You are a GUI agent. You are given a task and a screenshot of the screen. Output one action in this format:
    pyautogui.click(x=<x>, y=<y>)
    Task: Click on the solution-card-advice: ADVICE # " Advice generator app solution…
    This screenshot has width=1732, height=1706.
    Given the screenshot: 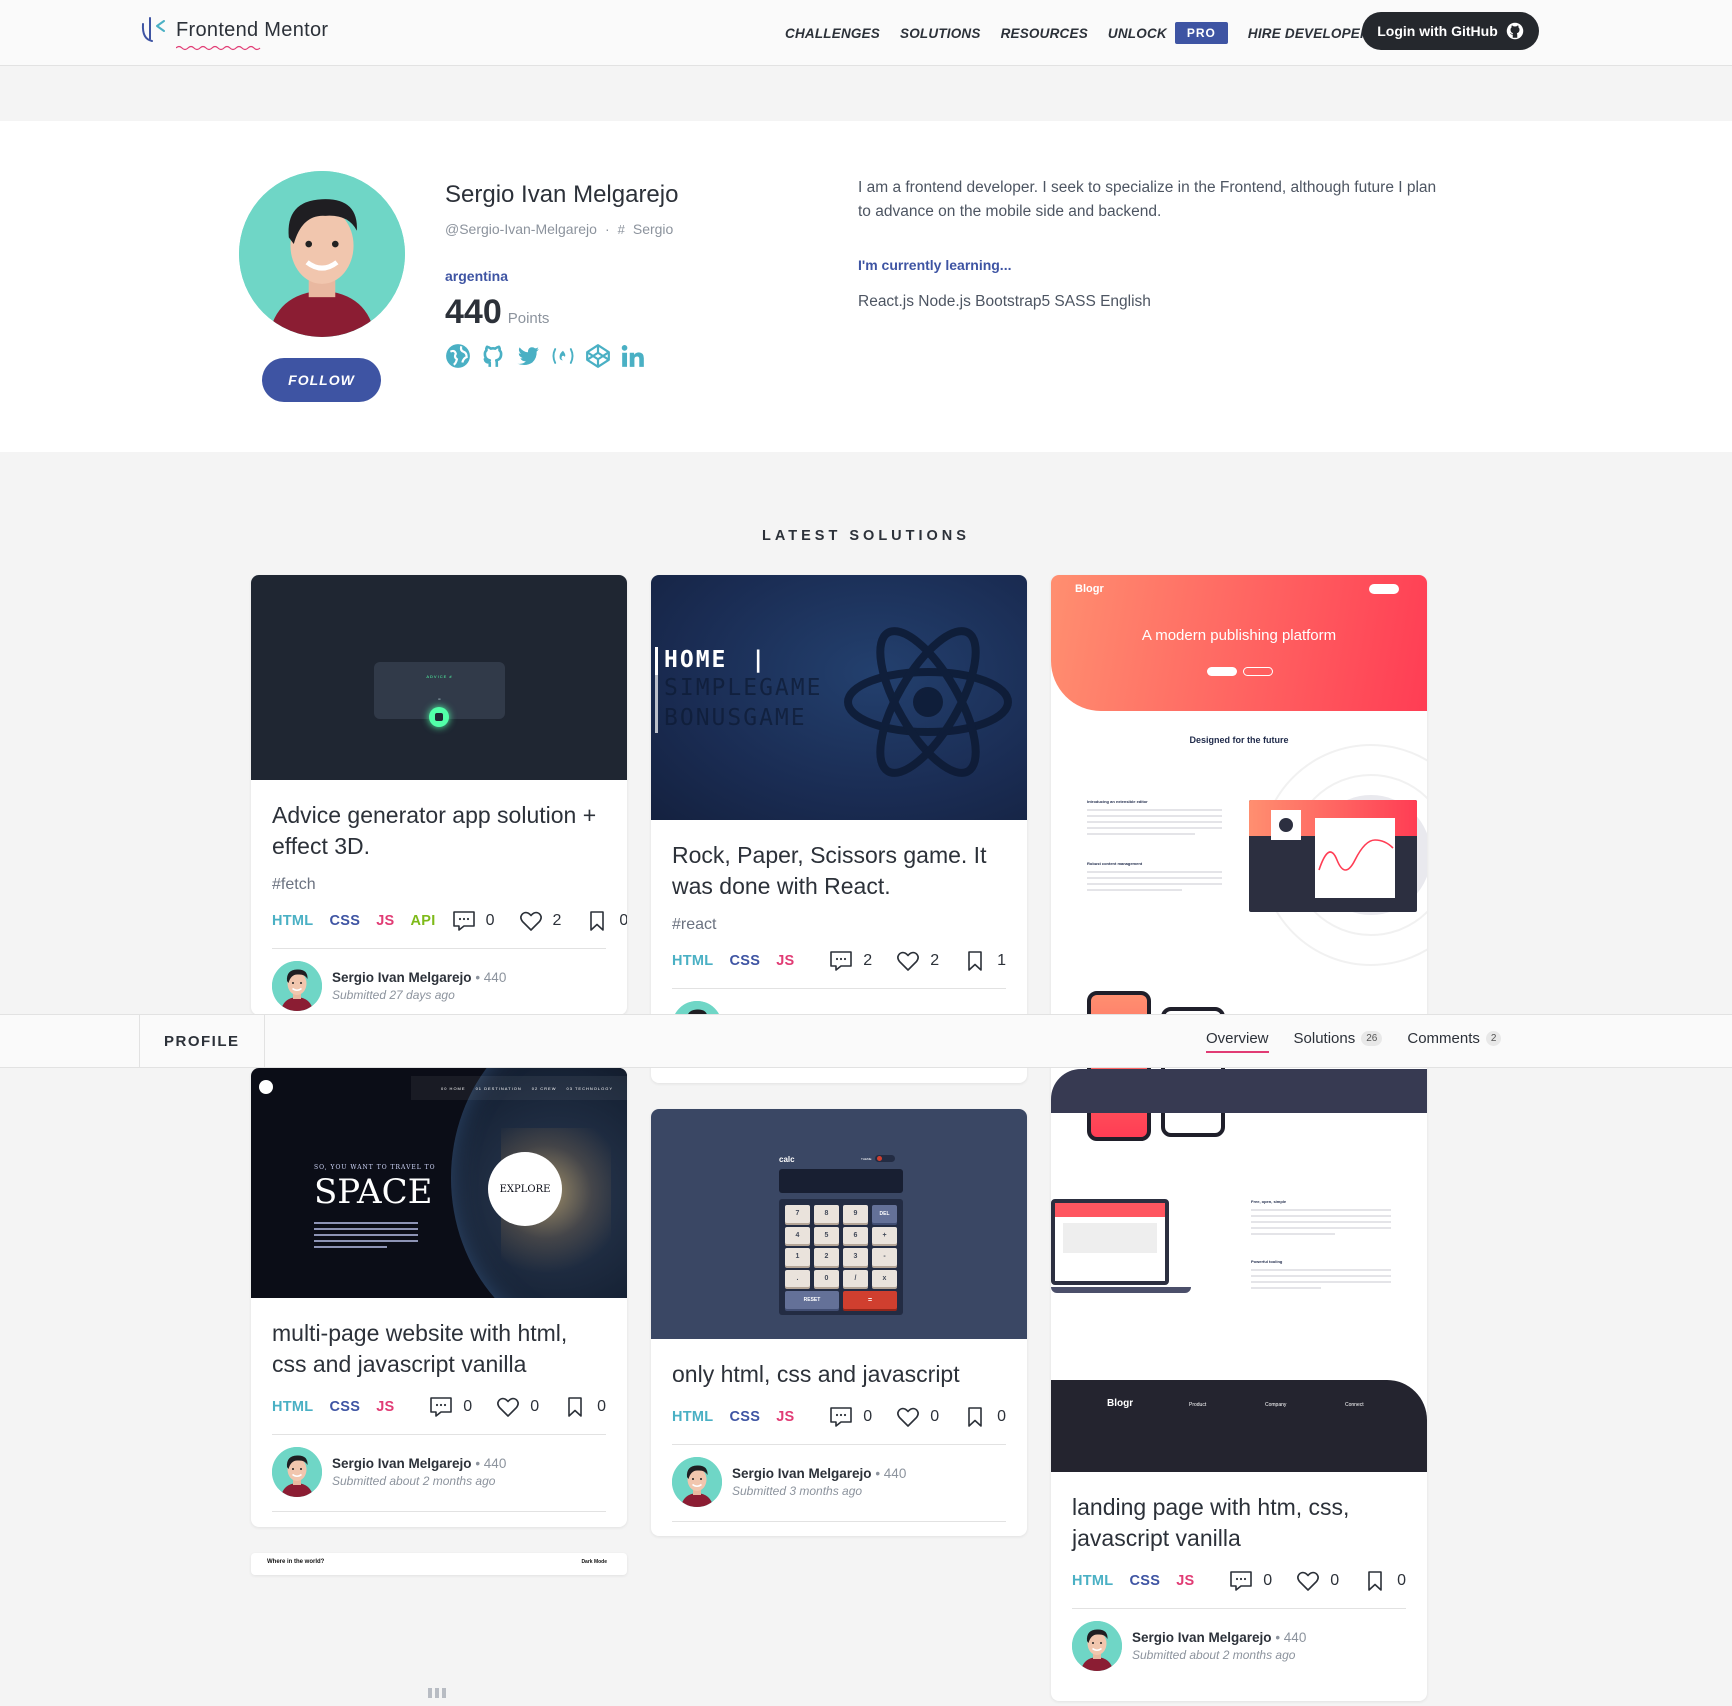 What is the action you would take?
    pyautogui.click(x=439, y=795)
    